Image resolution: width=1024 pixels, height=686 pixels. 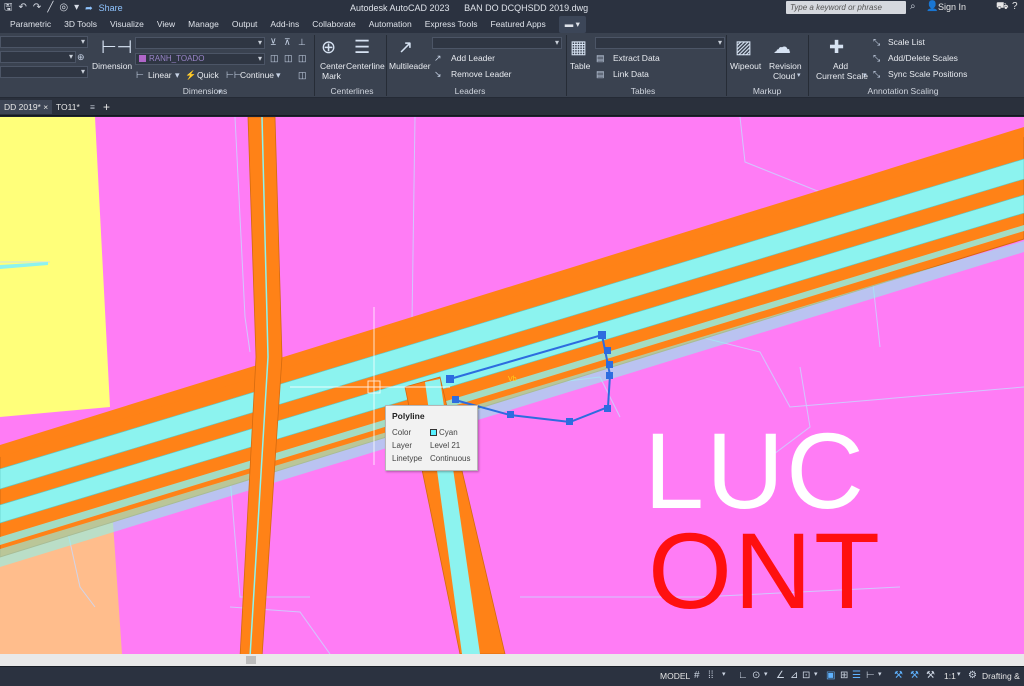 I want to click on add-delete-scales-icon: ⤡, so click(x=876, y=58).